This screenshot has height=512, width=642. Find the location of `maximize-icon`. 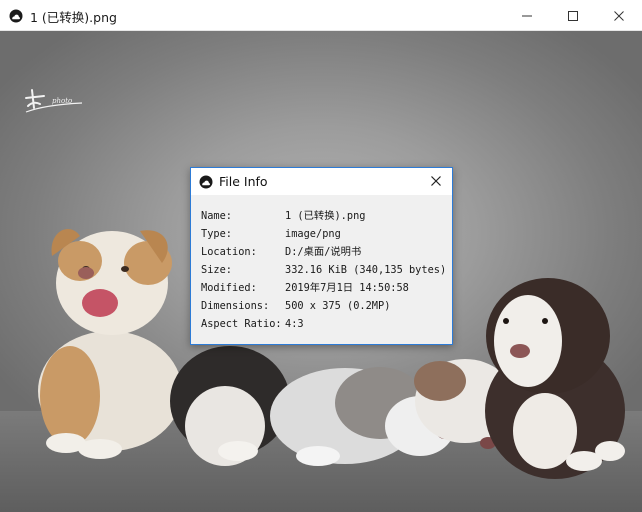

maximize-icon is located at coordinates (573, 15).